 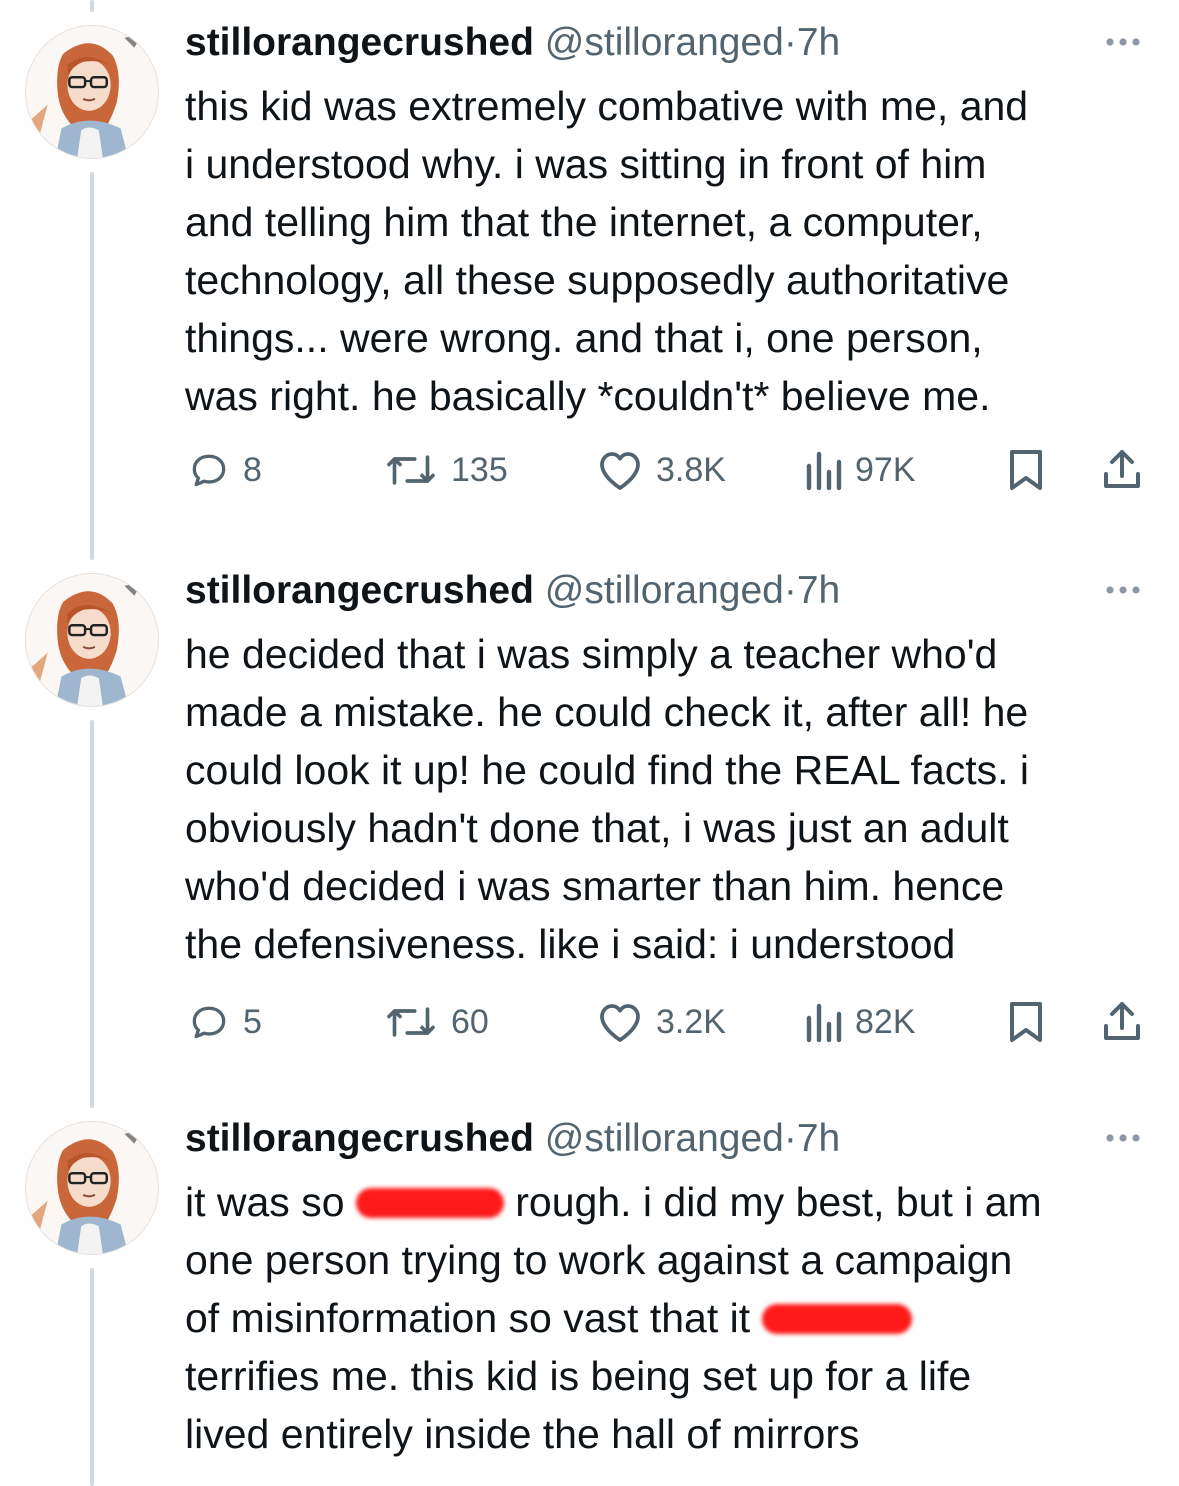 I want to click on repost-count: 60, so click(x=470, y=1021).